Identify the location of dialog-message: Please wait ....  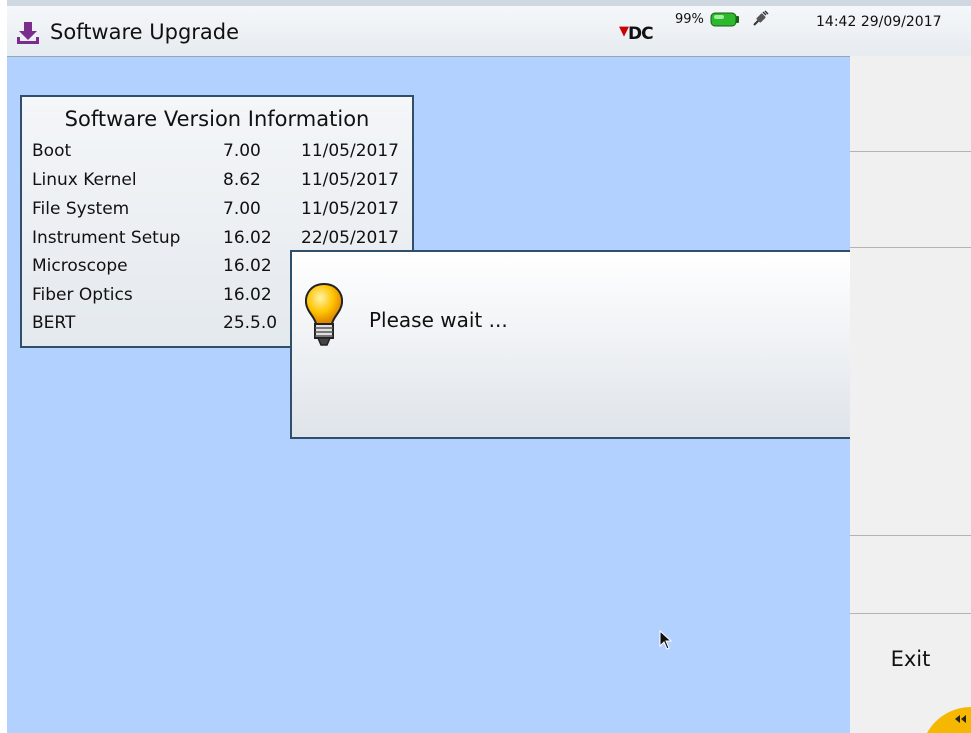
(438, 320).